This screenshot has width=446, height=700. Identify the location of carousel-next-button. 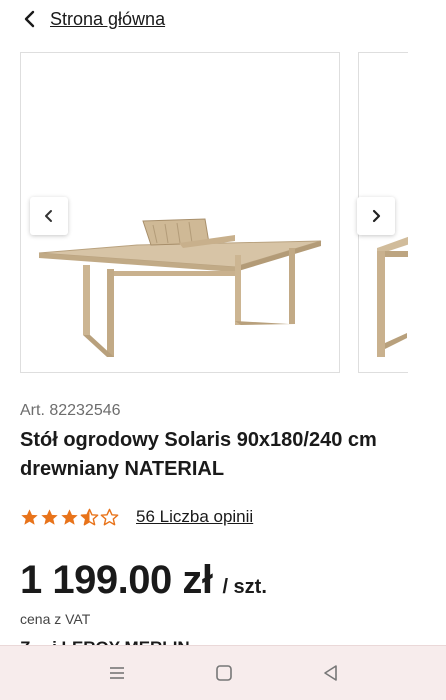
(376, 216).